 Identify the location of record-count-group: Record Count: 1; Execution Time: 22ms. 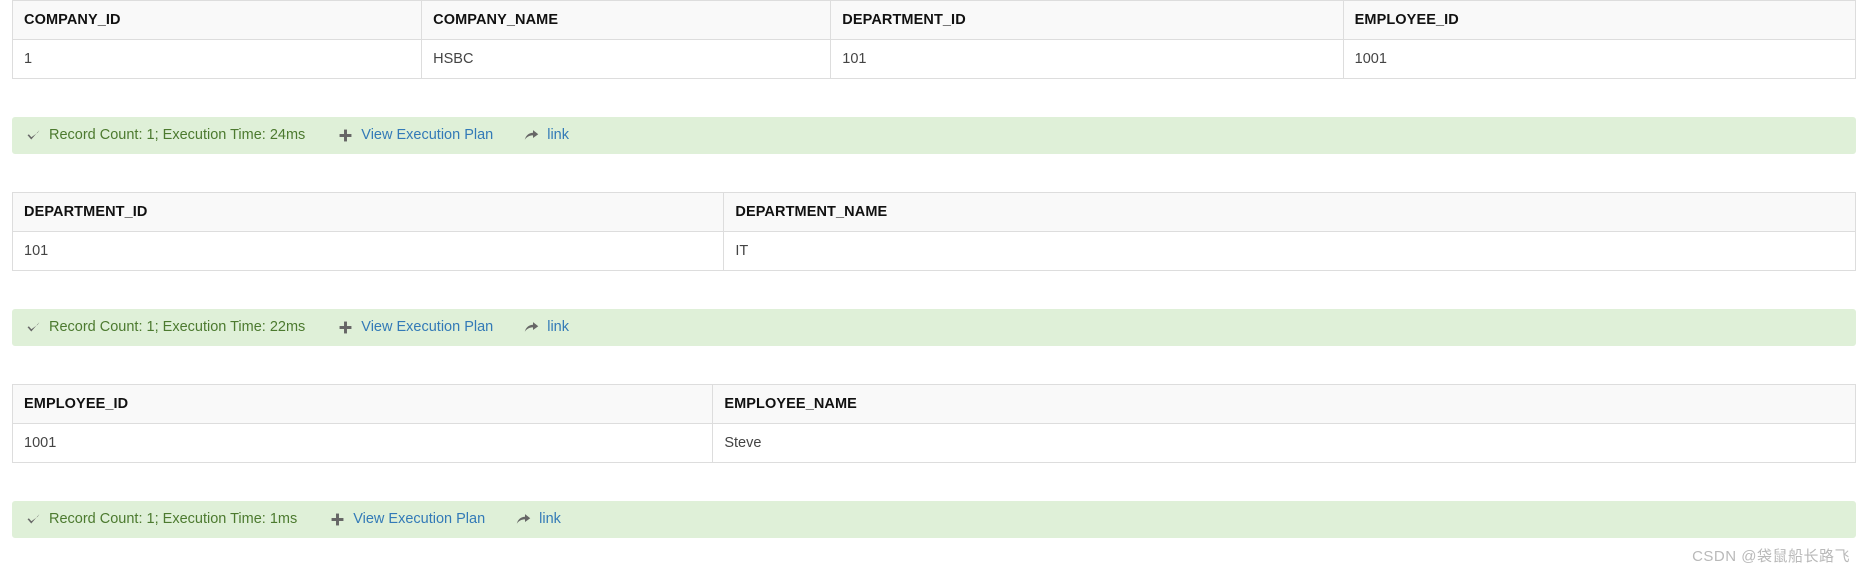
(165, 327).